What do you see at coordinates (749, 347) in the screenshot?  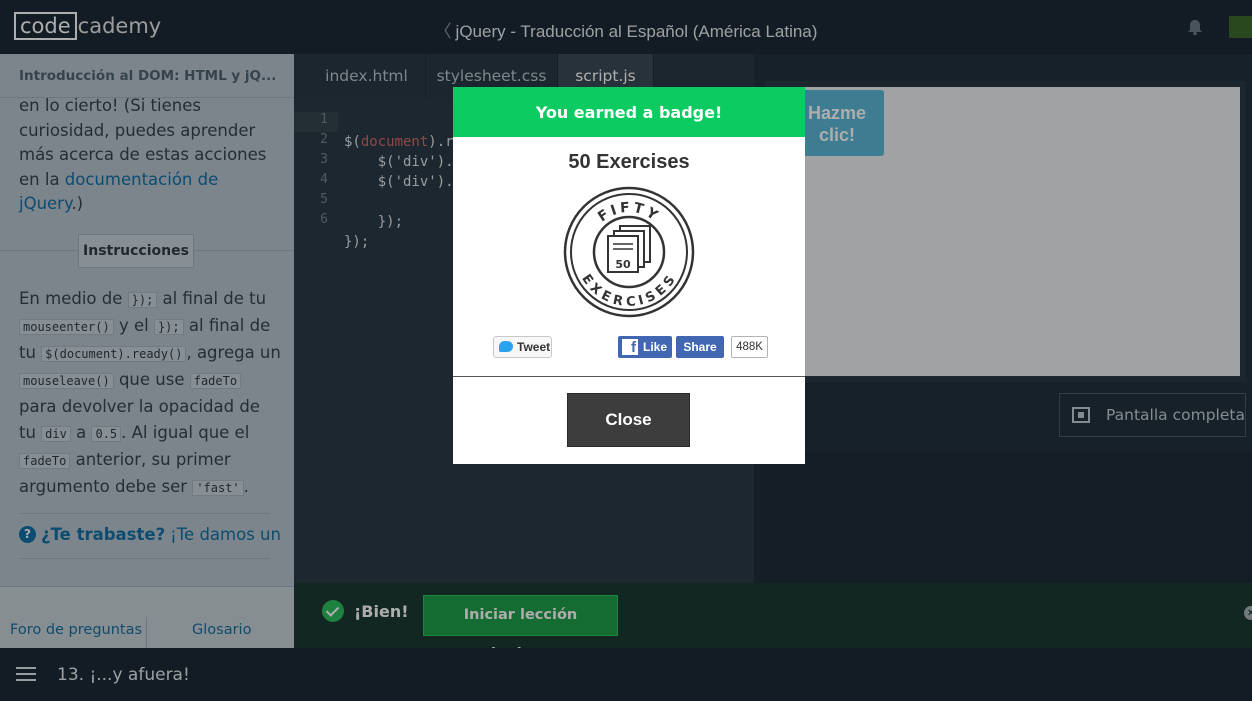 I see `share-count: 488K` at bounding box center [749, 347].